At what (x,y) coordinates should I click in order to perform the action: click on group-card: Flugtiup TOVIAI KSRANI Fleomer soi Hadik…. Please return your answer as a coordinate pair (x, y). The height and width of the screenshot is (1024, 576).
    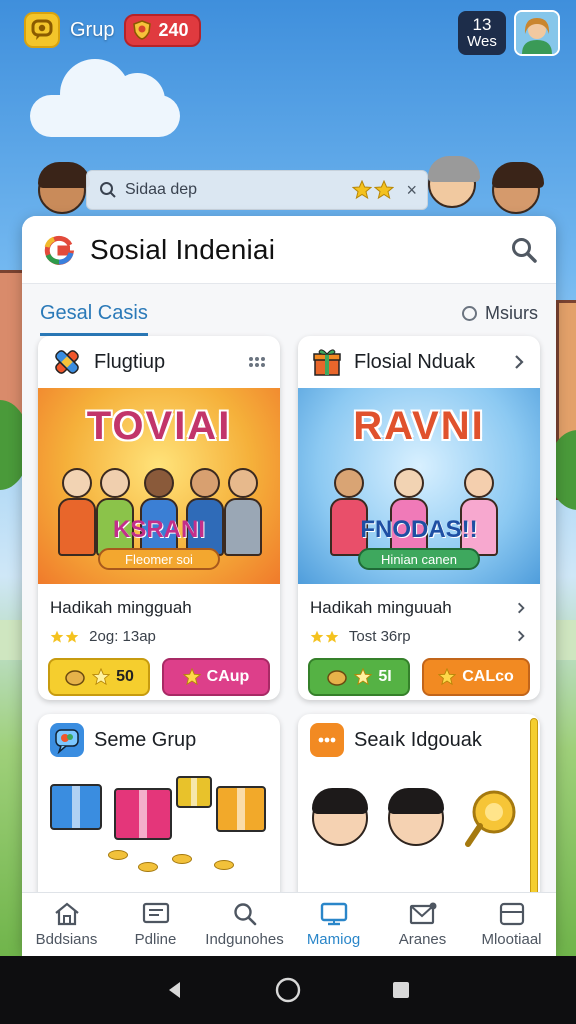
    Looking at the image, I should click on (159, 518).